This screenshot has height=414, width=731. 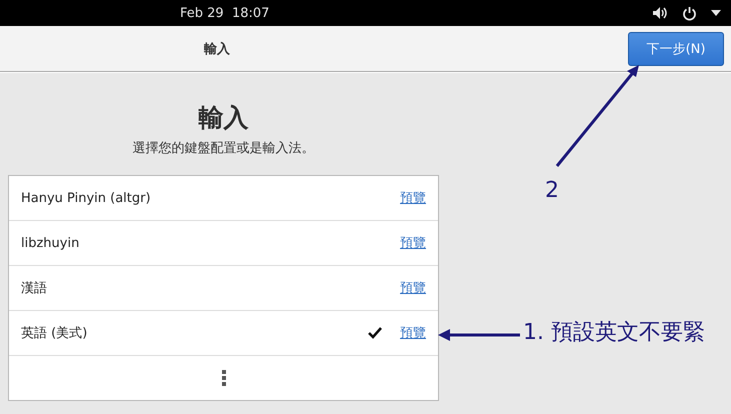 What do you see at coordinates (660, 13) in the screenshot?
I see `volume-icon` at bounding box center [660, 13].